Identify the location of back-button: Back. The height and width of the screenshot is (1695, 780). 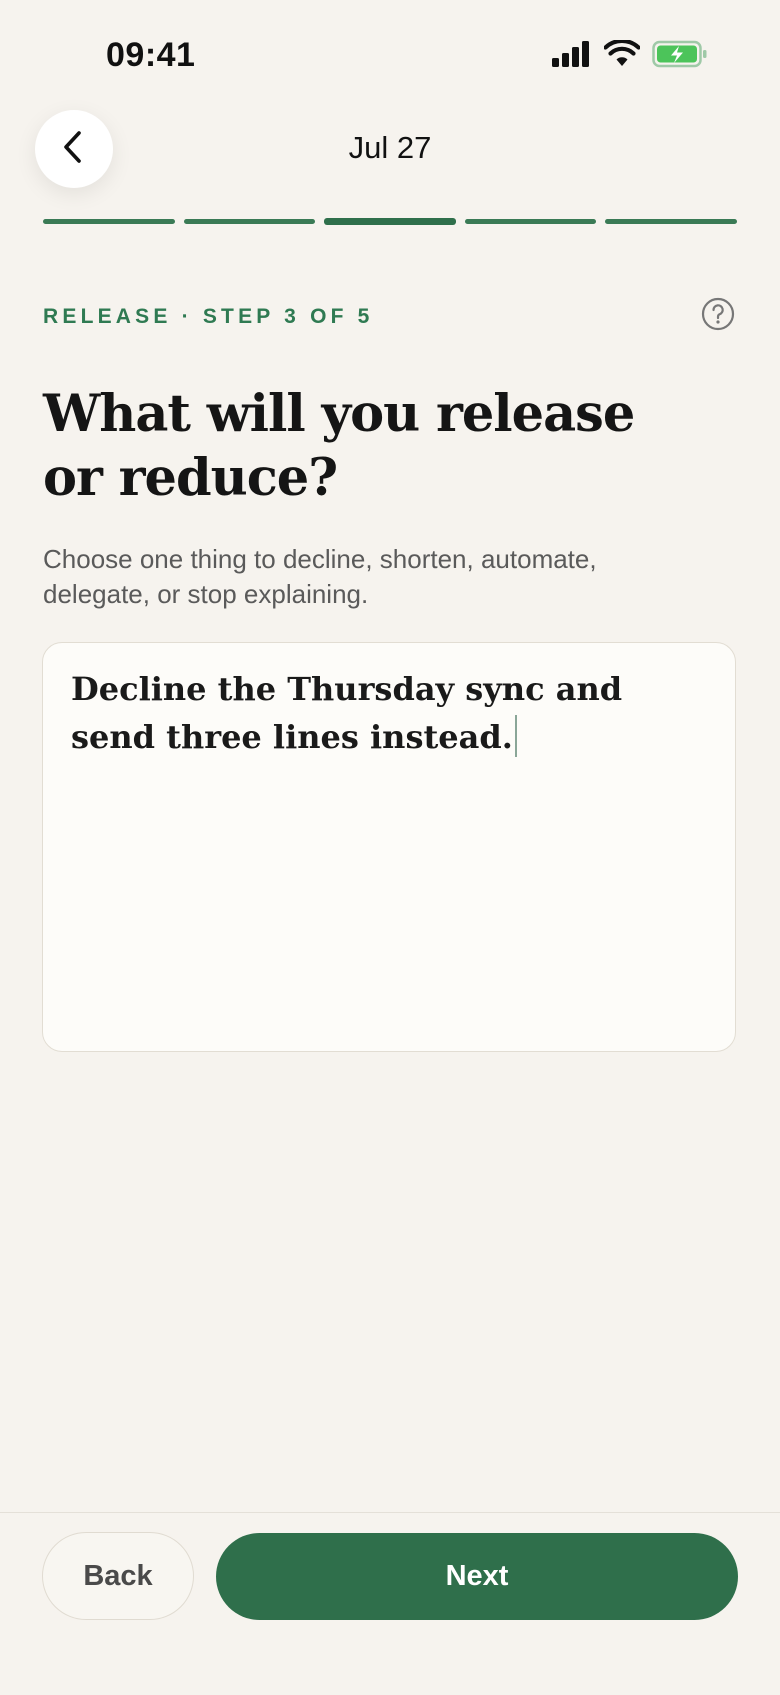
(118, 1576).